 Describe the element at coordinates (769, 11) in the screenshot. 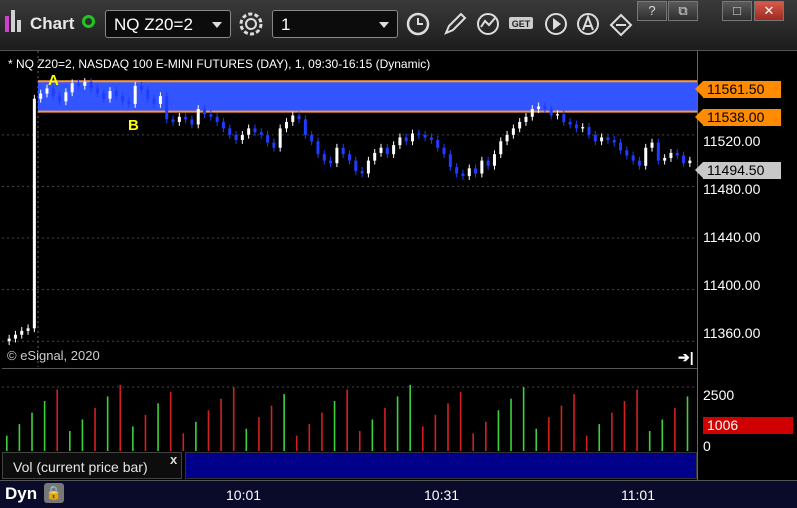

I see `close-button: ✕` at that location.